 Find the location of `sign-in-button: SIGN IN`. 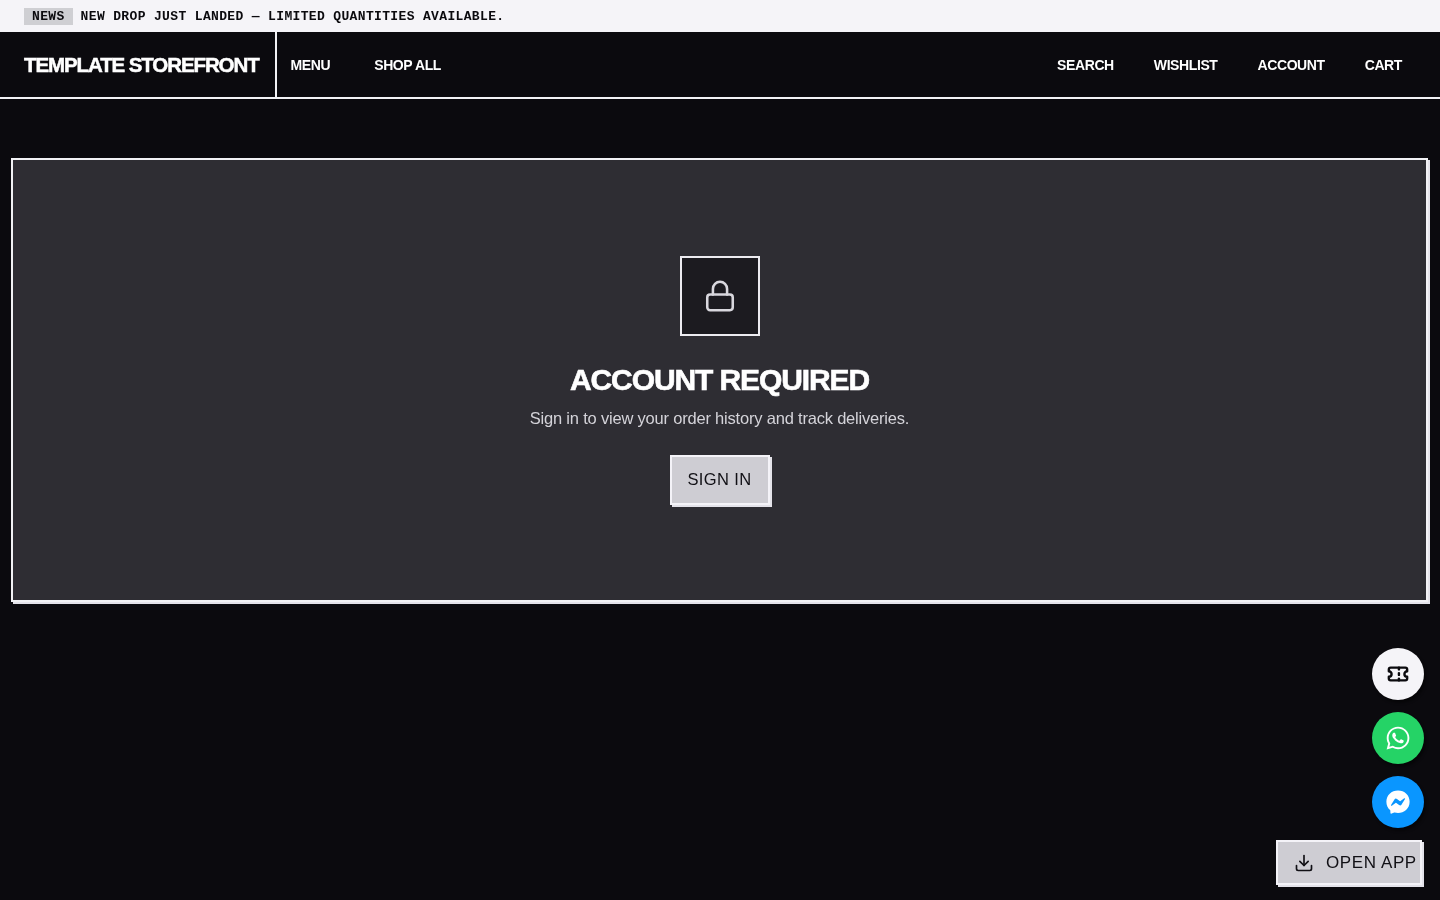

sign-in-button: SIGN IN is located at coordinates (719, 479).